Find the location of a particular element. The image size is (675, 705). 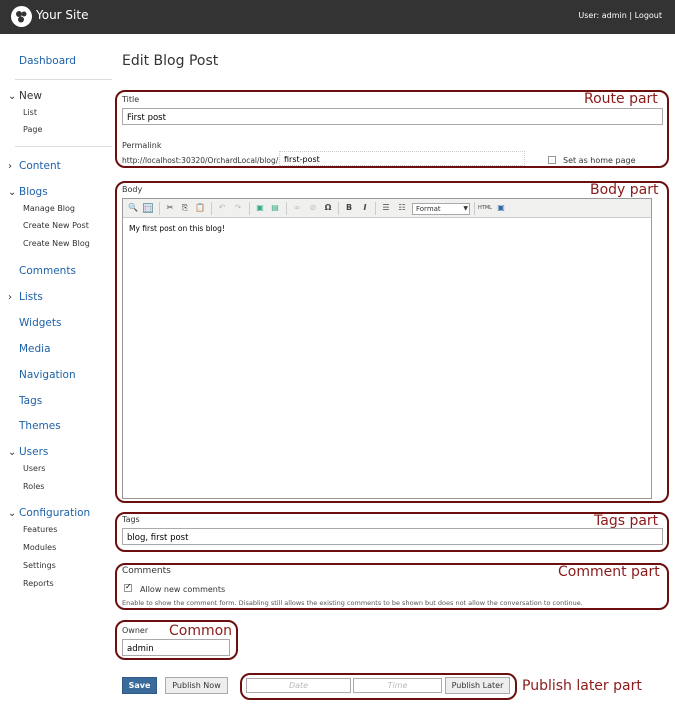

special-character-icon: Ω is located at coordinates (328, 208).